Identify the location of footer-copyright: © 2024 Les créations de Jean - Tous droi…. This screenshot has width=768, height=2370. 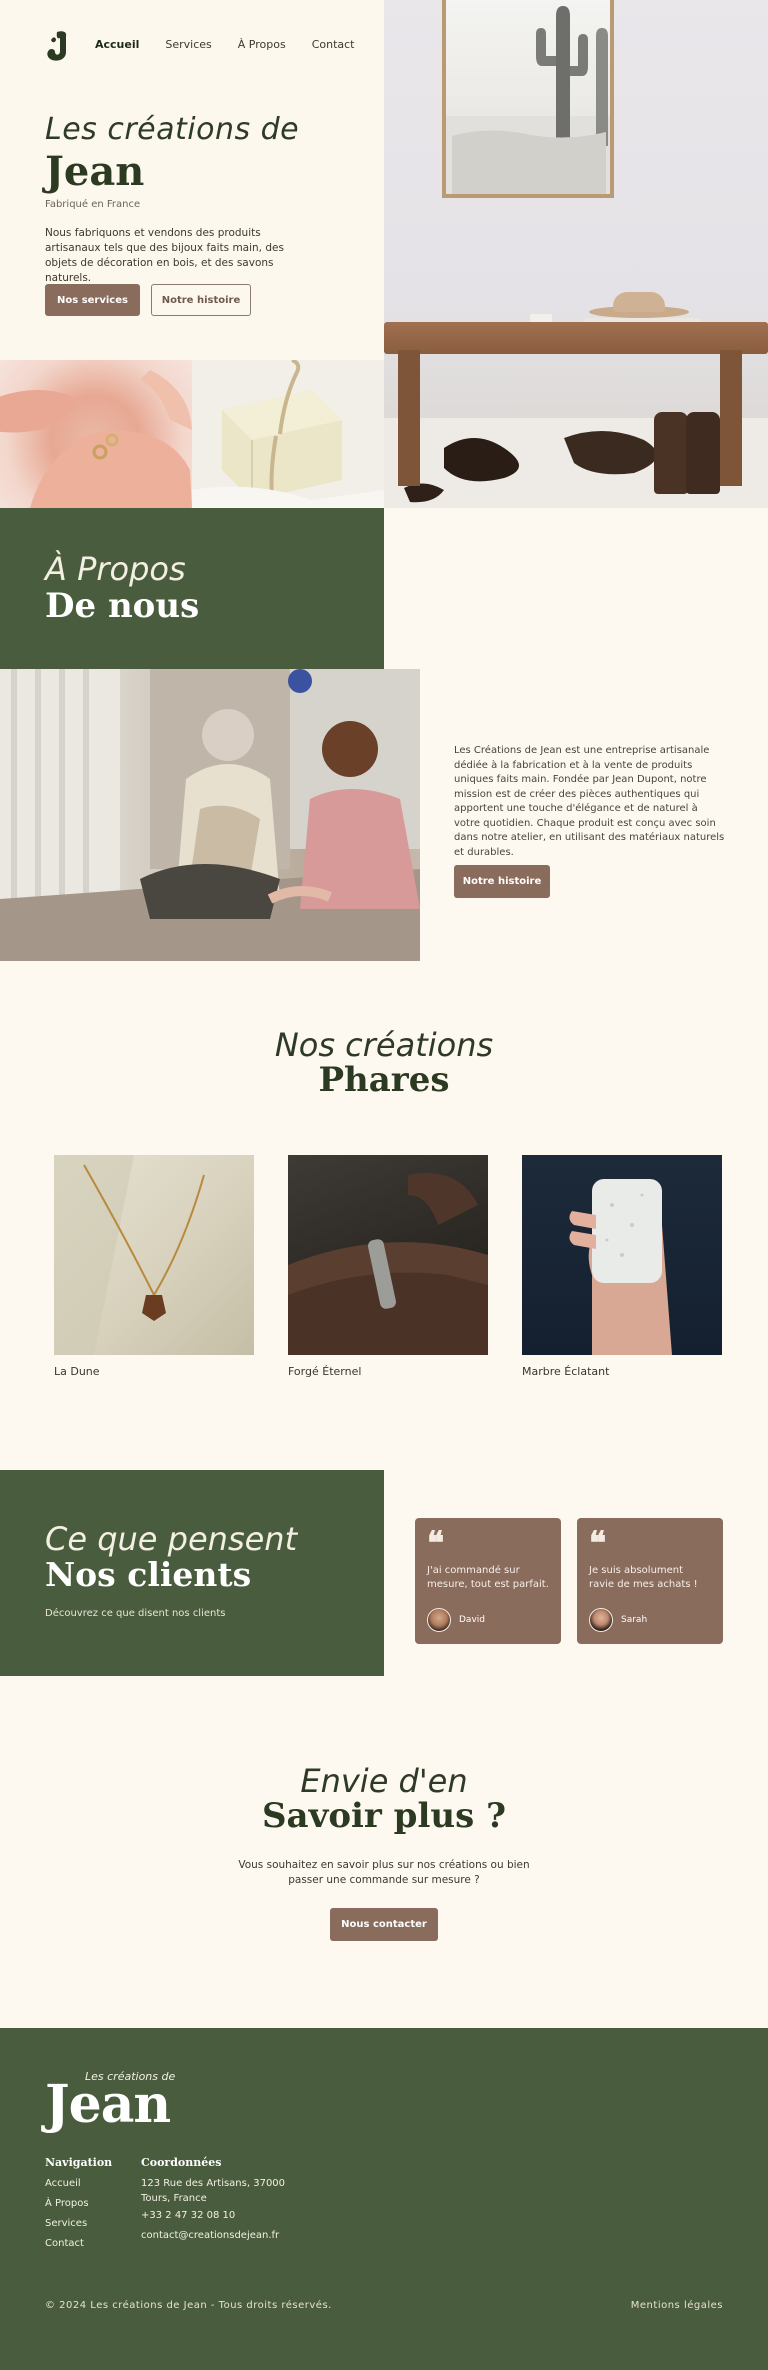
(188, 2305).